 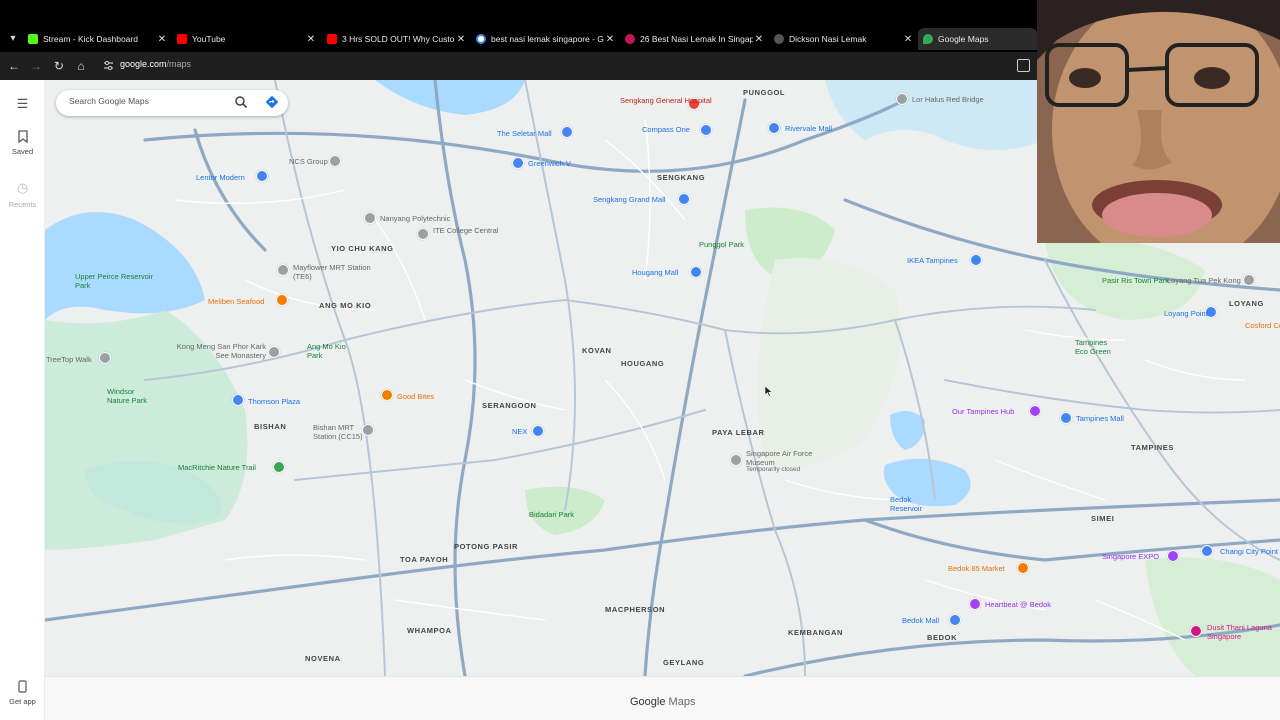 I want to click on sea-ne, so click(x=935, y=115).